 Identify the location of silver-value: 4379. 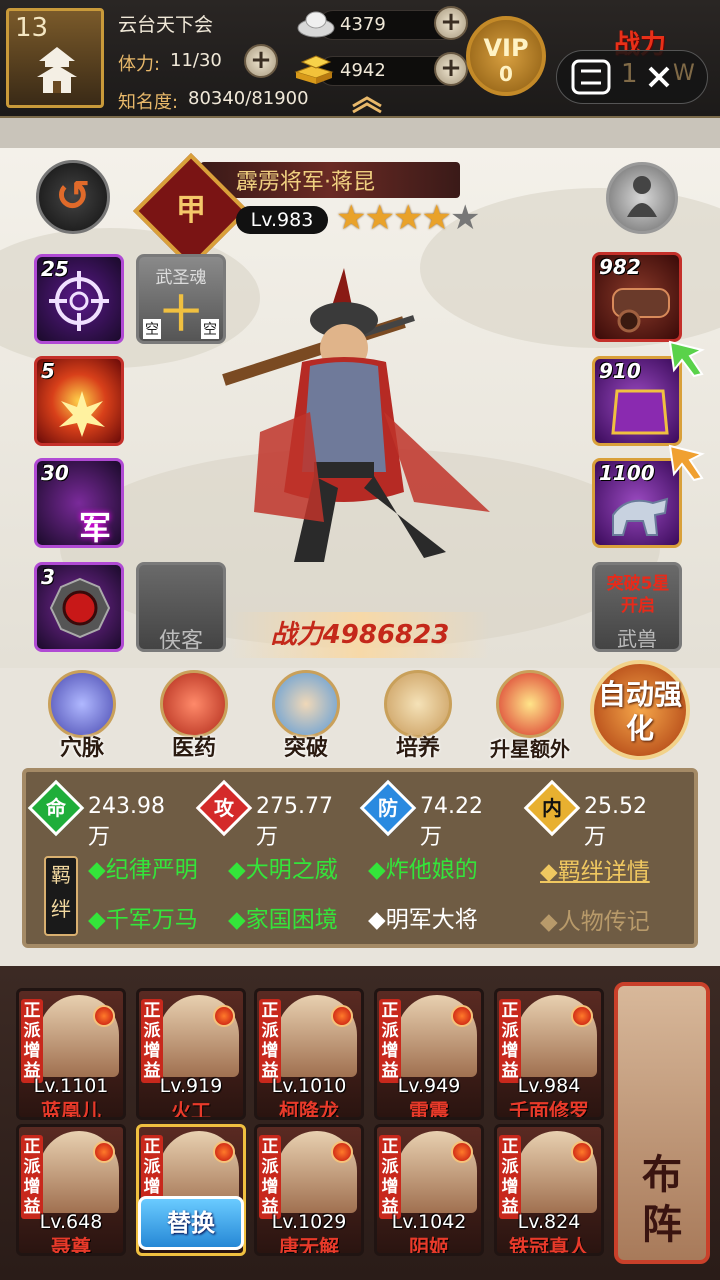
(363, 24).